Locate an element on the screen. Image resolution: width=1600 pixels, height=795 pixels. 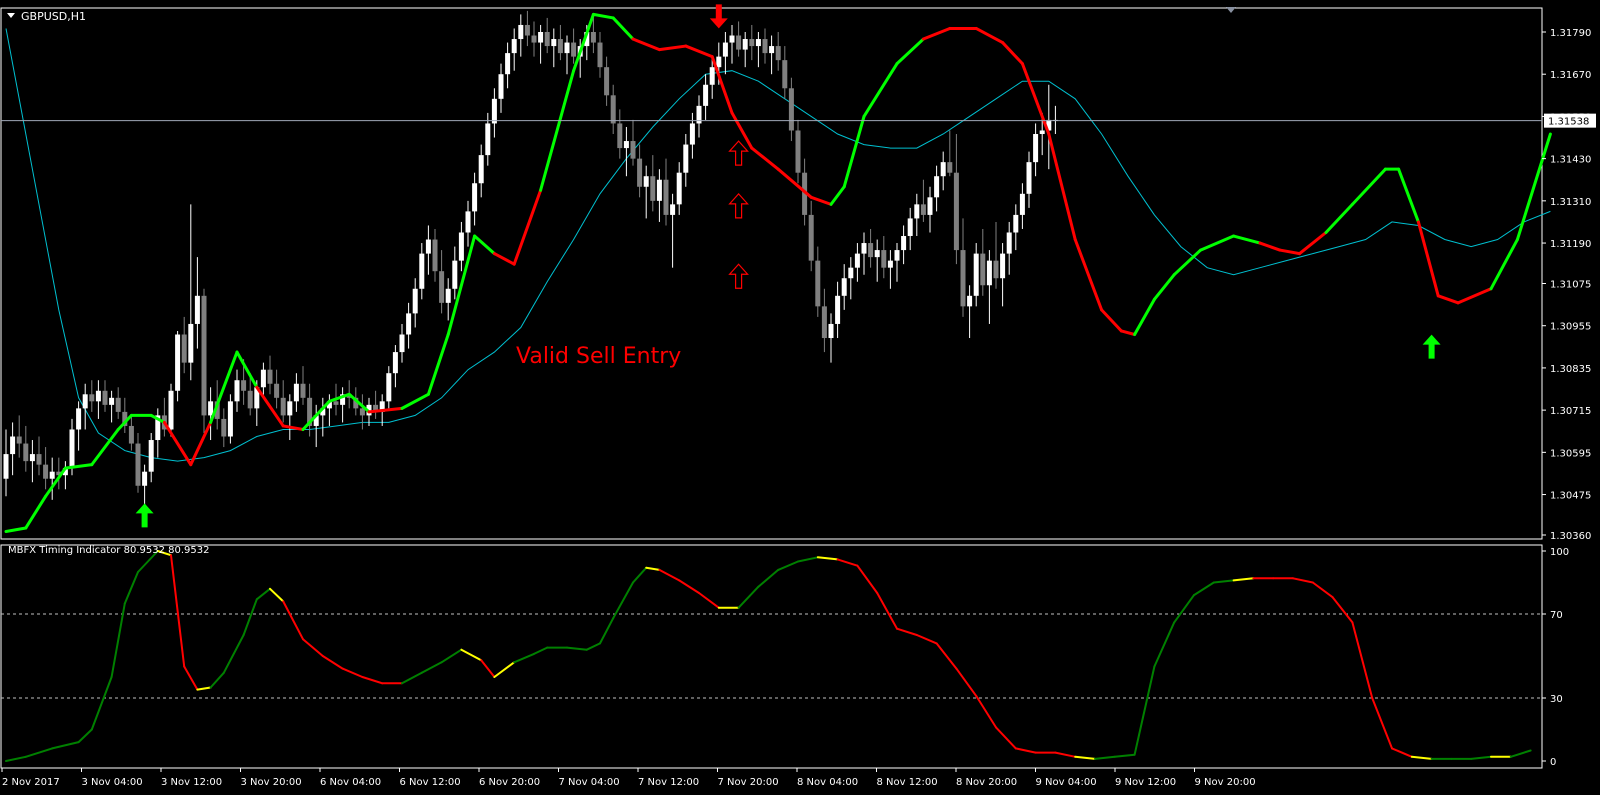
price-axis-label: 1.31075 is located at coordinates (1570, 285).